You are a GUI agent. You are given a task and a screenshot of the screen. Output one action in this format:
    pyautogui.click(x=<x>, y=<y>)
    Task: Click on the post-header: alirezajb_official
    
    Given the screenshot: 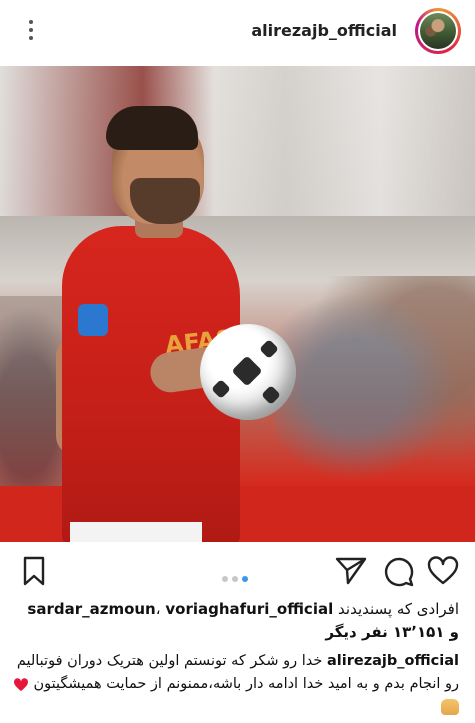 What is the action you would take?
    pyautogui.click(x=237, y=33)
    